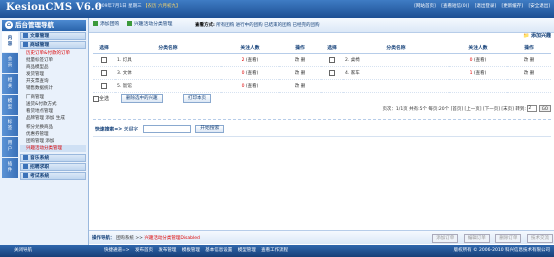  What do you see at coordinates (191, 250) in the screenshot?
I see `quick-nav-templates: 模板管理` at bounding box center [191, 250].